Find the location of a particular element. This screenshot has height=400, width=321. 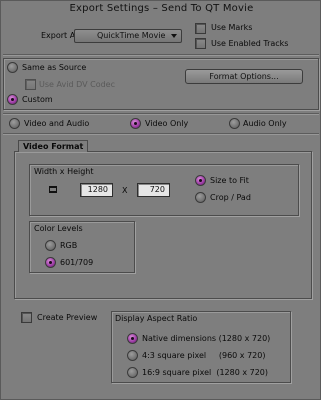

width-field: 1280 is located at coordinates (96, 190).